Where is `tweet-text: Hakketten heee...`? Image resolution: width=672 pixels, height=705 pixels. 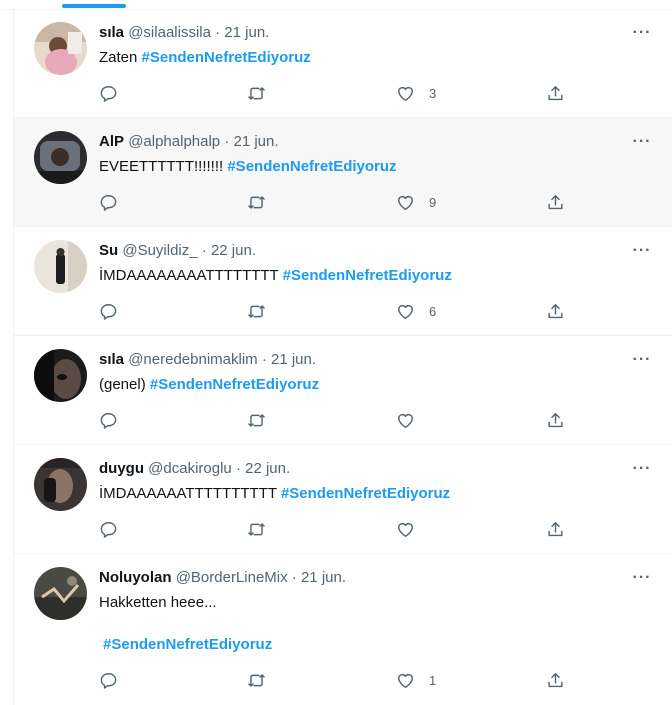 tweet-text: Hakketten heee... is located at coordinates (158, 603).